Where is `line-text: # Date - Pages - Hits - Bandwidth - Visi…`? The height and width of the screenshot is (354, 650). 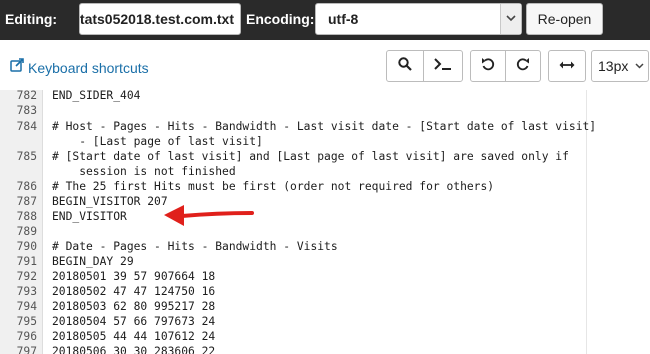
line-text: # Date - Pages - Hits - Bandwidth - Visi… is located at coordinates (195, 246).